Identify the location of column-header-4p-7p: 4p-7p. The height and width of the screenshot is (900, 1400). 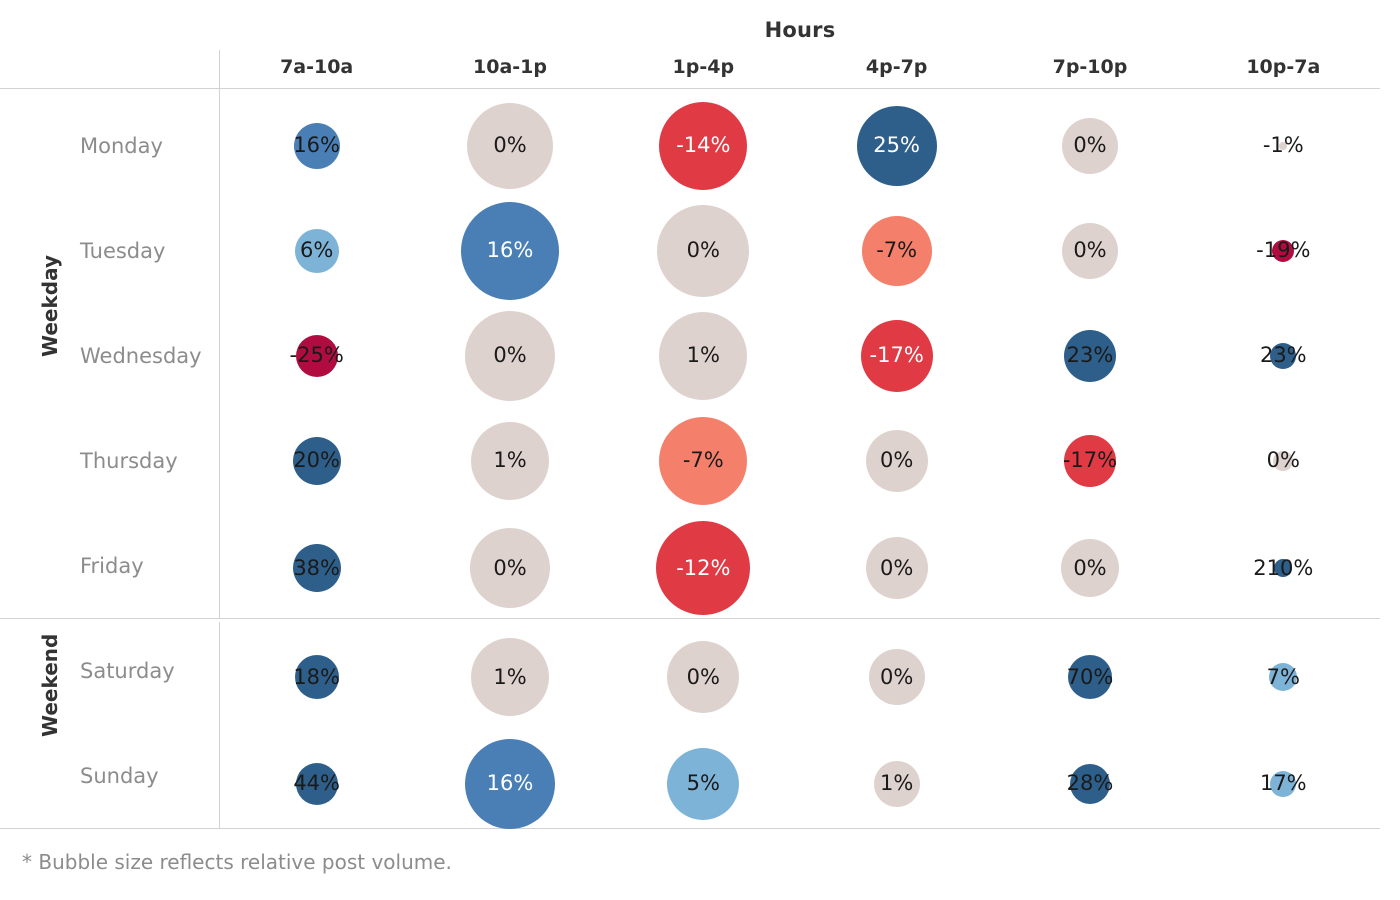
(896, 67).